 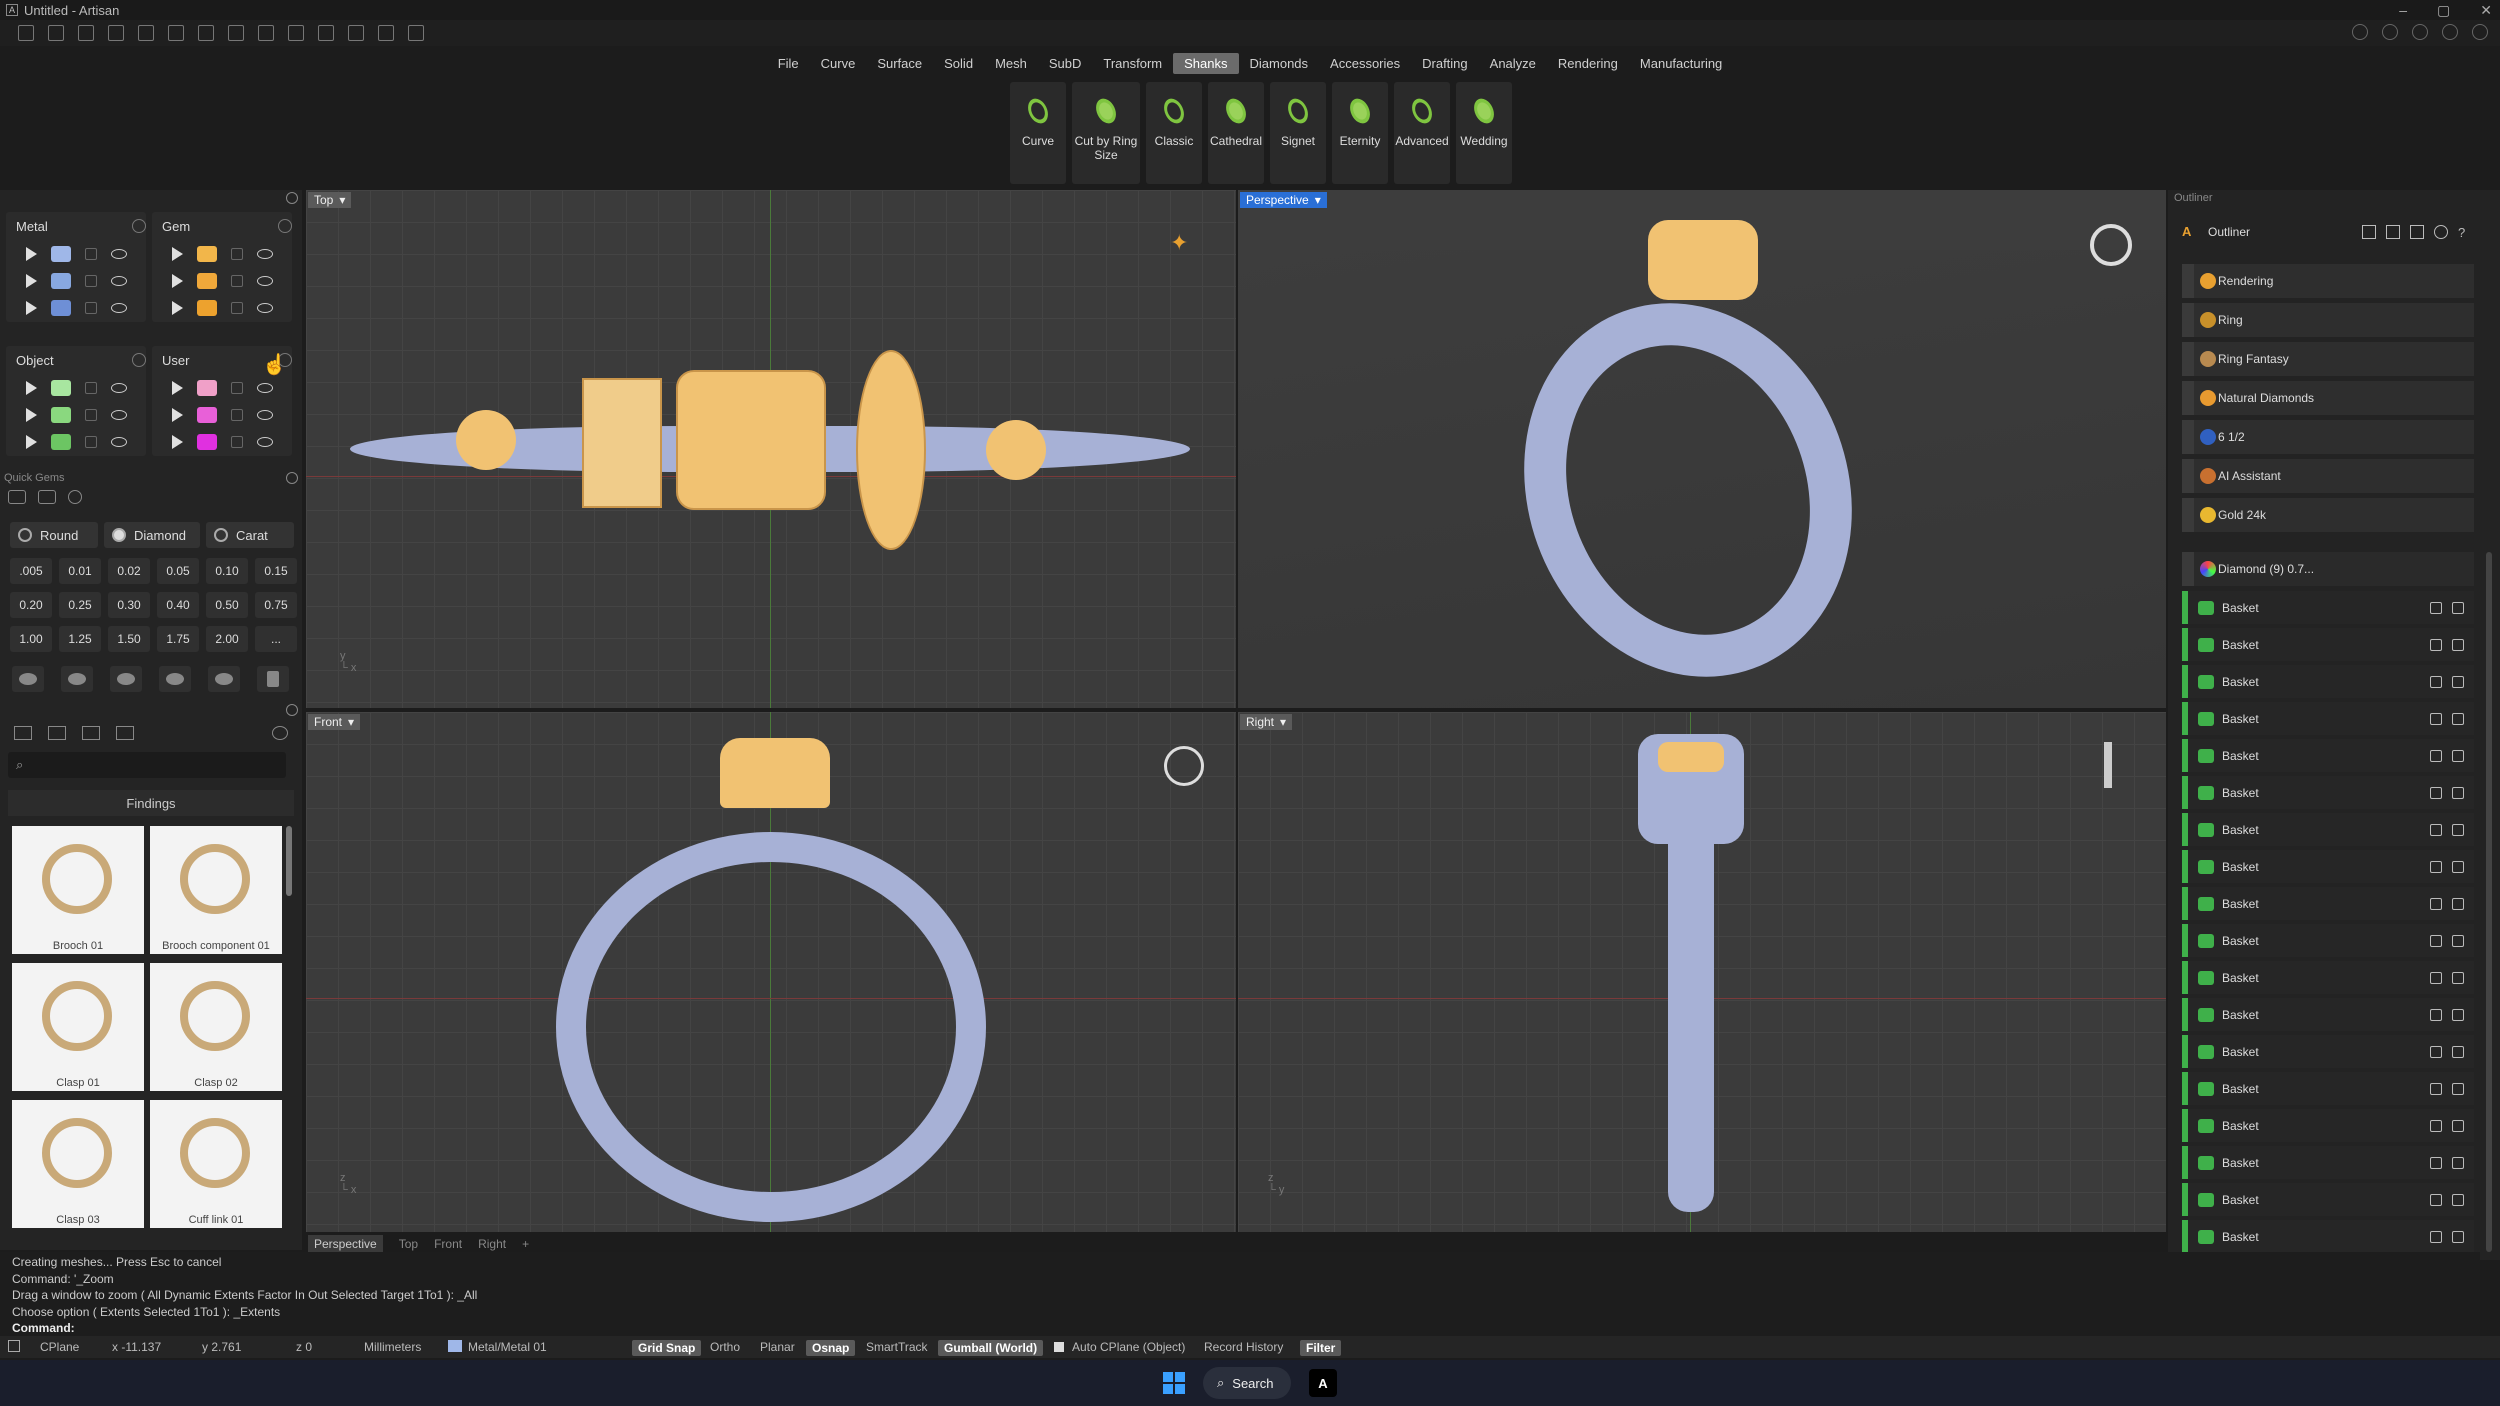 I want to click on front-viewport: z └ x Front ▾, so click(x=771, y=972).